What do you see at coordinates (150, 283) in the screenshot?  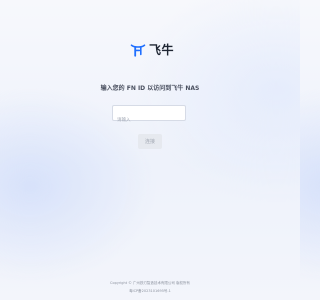 I see `footer-copyright: Copyright © 广州铁刃智造技术有限公司 版权所有` at bounding box center [150, 283].